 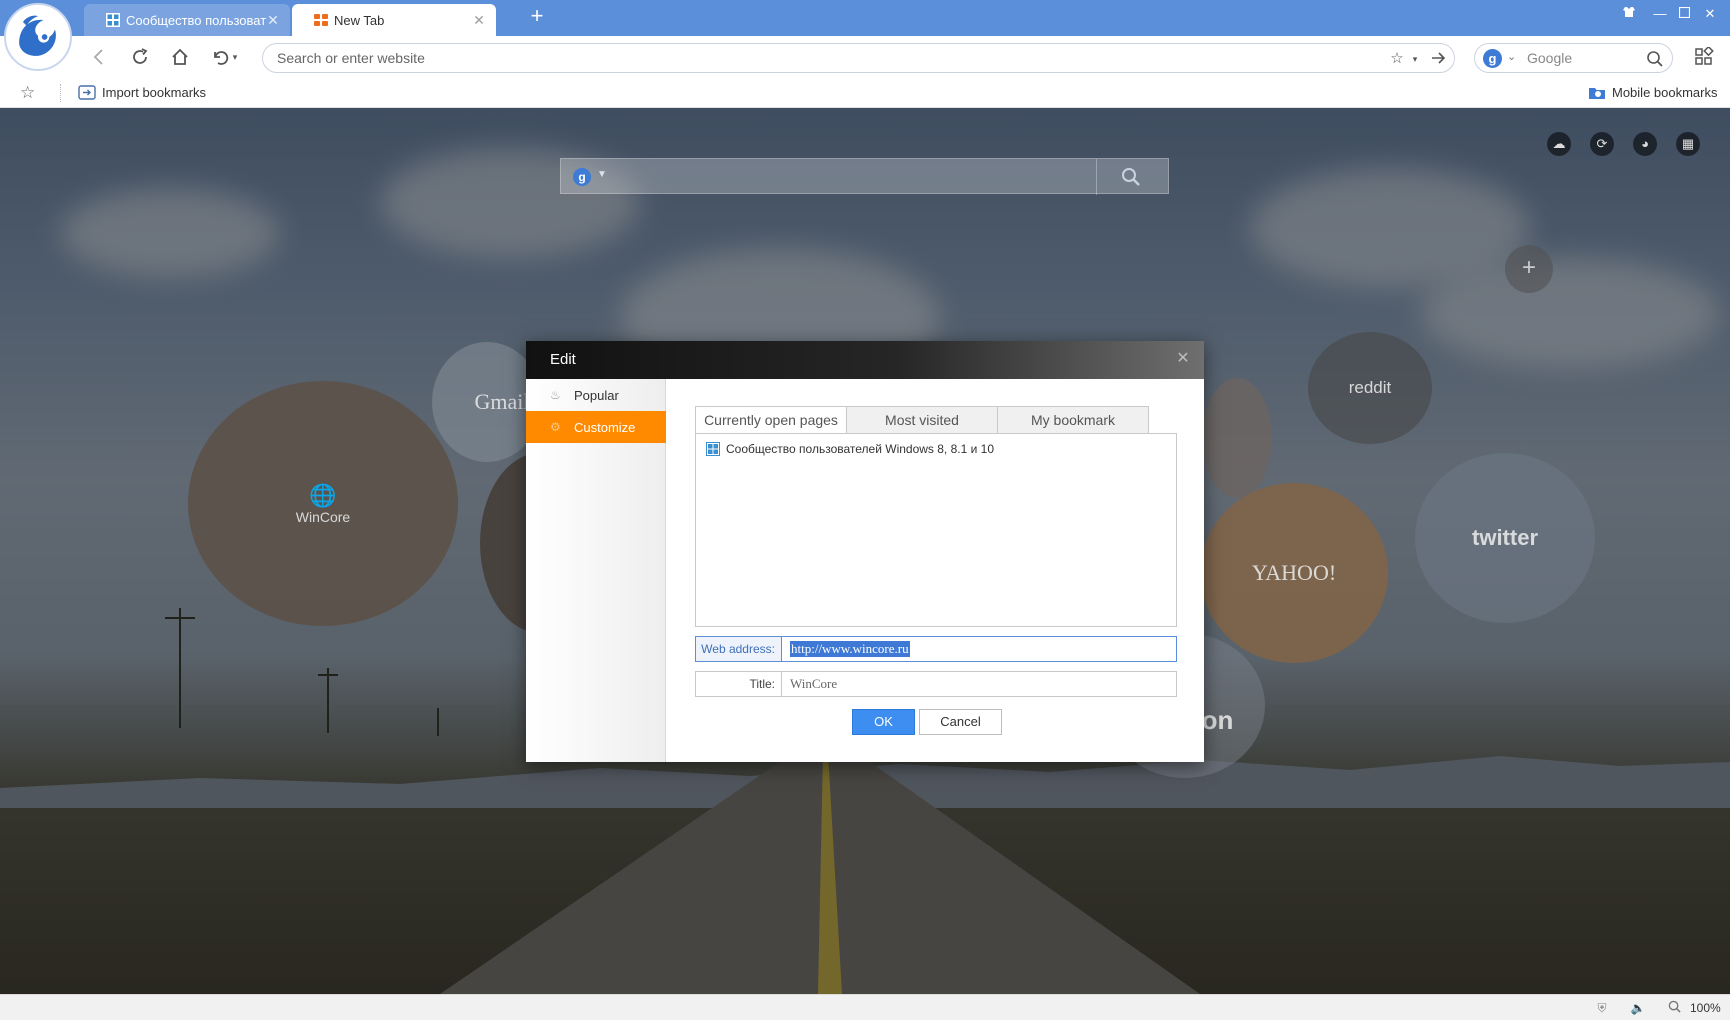 I want to click on tab-currently-open-pages: Currently open pages, so click(x=771, y=420).